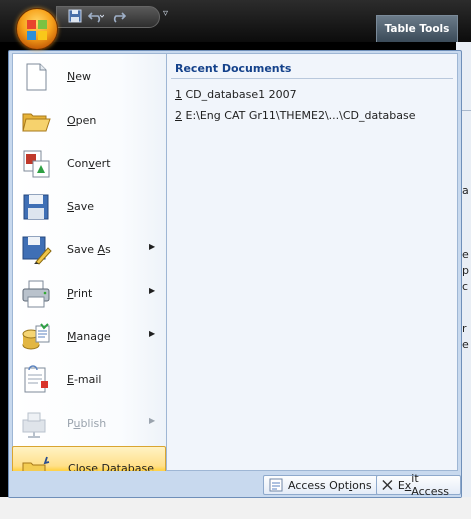 The image size is (471, 519). I want to click on menu-item-label: New, so click(79, 76).